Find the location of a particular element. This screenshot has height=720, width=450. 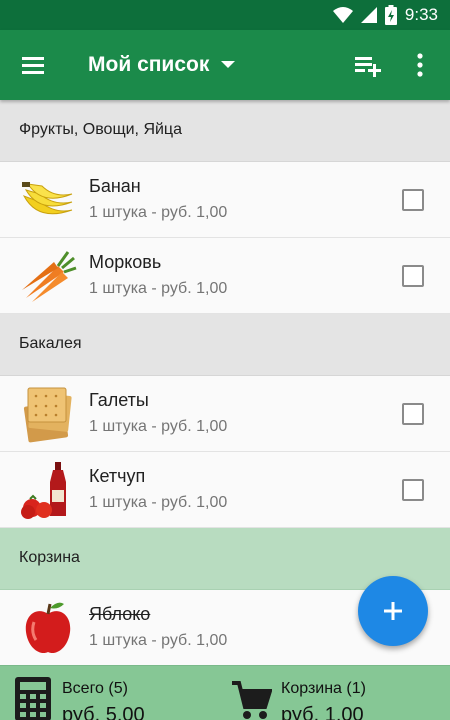

apple-image is located at coordinates (48, 628).